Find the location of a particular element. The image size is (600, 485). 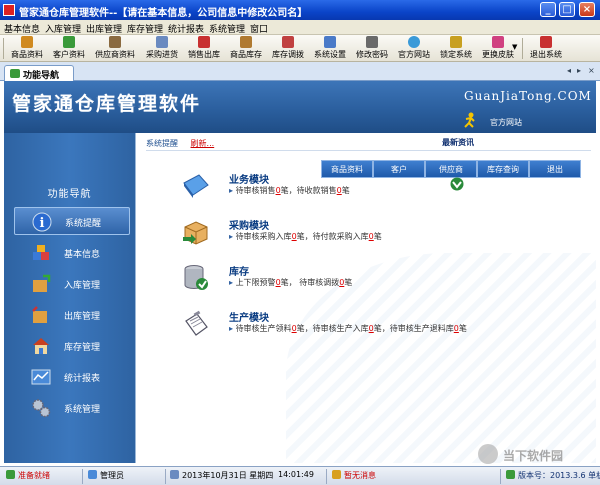

tab-label: 功能导航 is located at coordinates (41, 76).